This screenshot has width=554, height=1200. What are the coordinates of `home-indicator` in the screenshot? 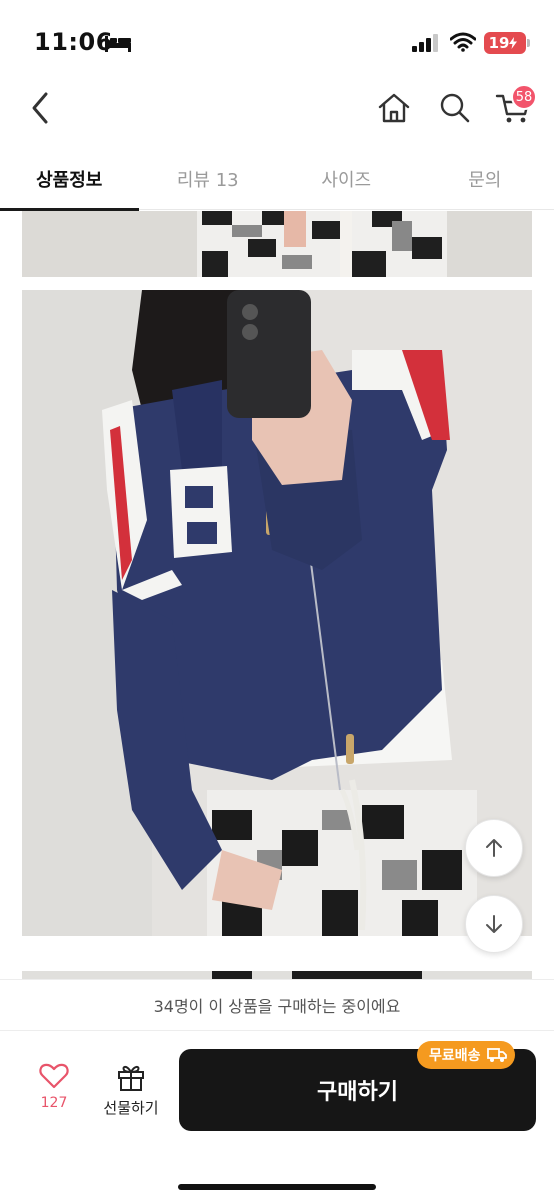 It's located at (277, 1187).